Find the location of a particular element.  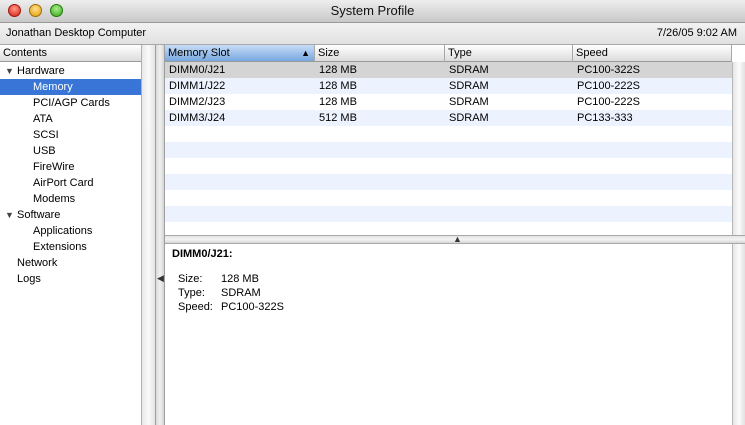

sidebar-item-label: PCI/AGP Cards is located at coordinates (71, 103).